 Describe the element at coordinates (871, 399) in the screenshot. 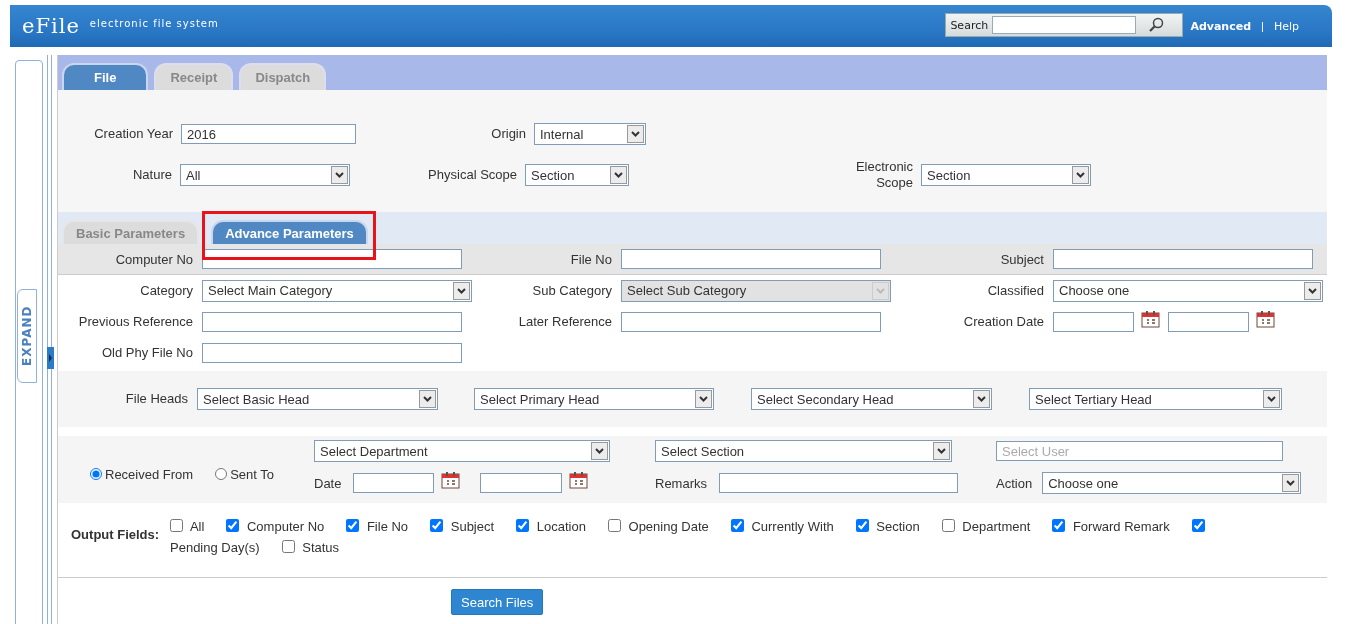

I see `dropdown: Select Secondary Head` at that location.